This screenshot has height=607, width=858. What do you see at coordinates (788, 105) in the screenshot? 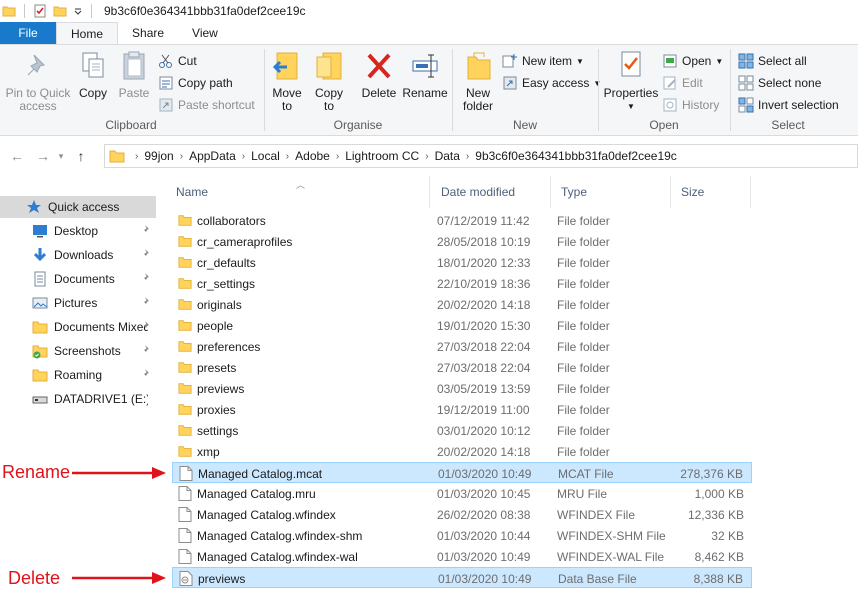
I see `invert-selection-button: Invert selection` at bounding box center [788, 105].